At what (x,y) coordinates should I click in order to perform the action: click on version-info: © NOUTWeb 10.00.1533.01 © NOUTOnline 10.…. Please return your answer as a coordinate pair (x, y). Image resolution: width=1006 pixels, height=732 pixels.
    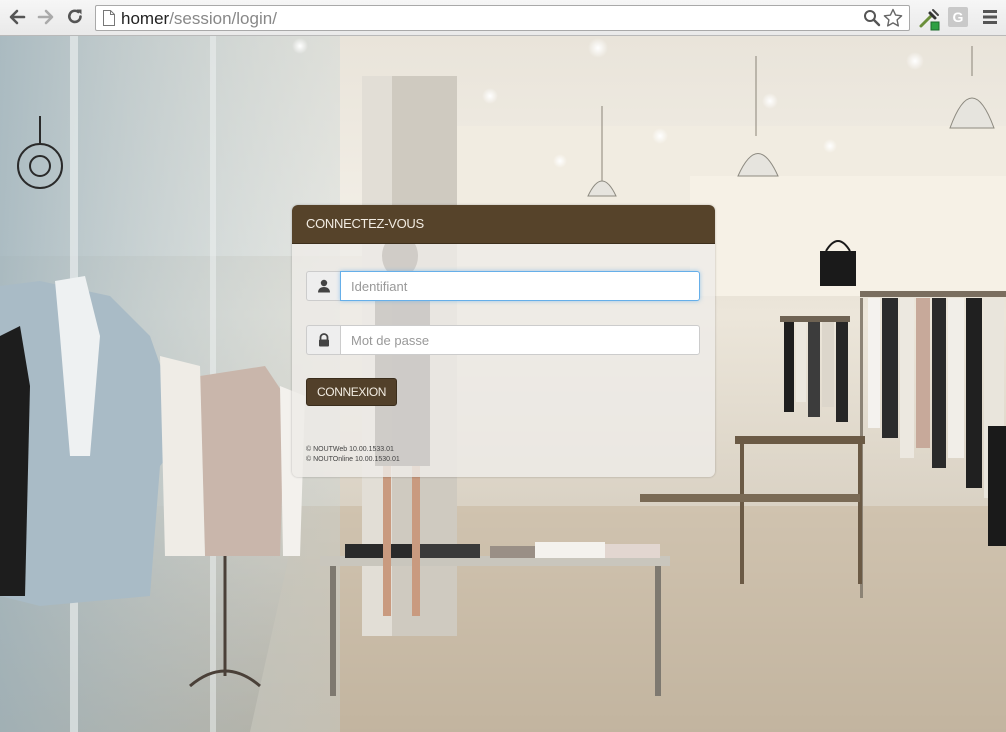
    Looking at the image, I should click on (353, 455).